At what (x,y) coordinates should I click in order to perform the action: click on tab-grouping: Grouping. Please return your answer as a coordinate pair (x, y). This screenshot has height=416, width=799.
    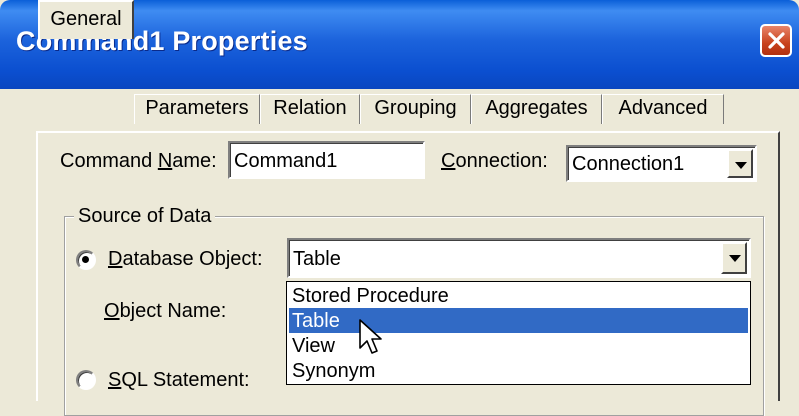
    Looking at the image, I should click on (415, 109).